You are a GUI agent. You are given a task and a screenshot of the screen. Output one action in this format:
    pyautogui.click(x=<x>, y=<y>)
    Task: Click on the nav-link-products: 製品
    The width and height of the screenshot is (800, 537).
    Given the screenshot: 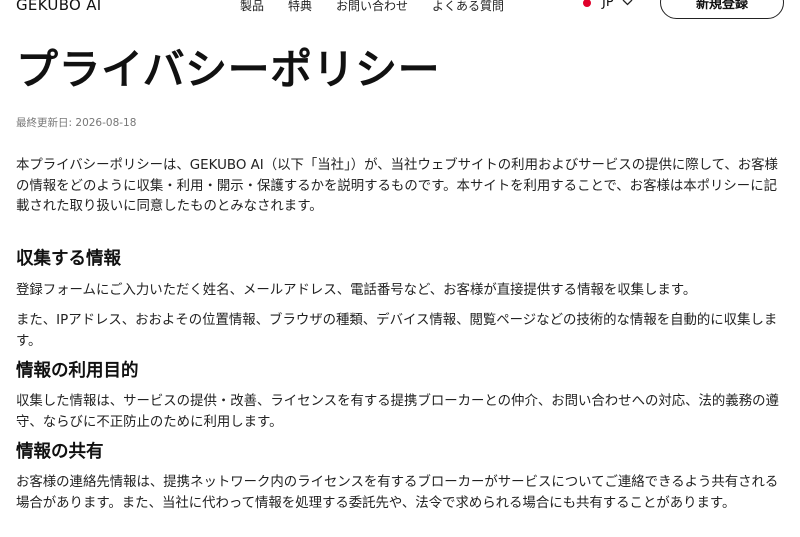 What is the action you would take?
    pyautogui.click(x=252, y=7)
    